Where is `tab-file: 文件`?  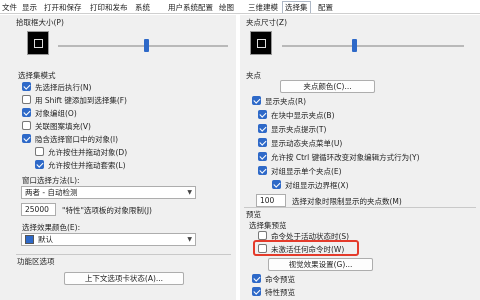
tab-file: 文件 is located at coordinates (9, 8).